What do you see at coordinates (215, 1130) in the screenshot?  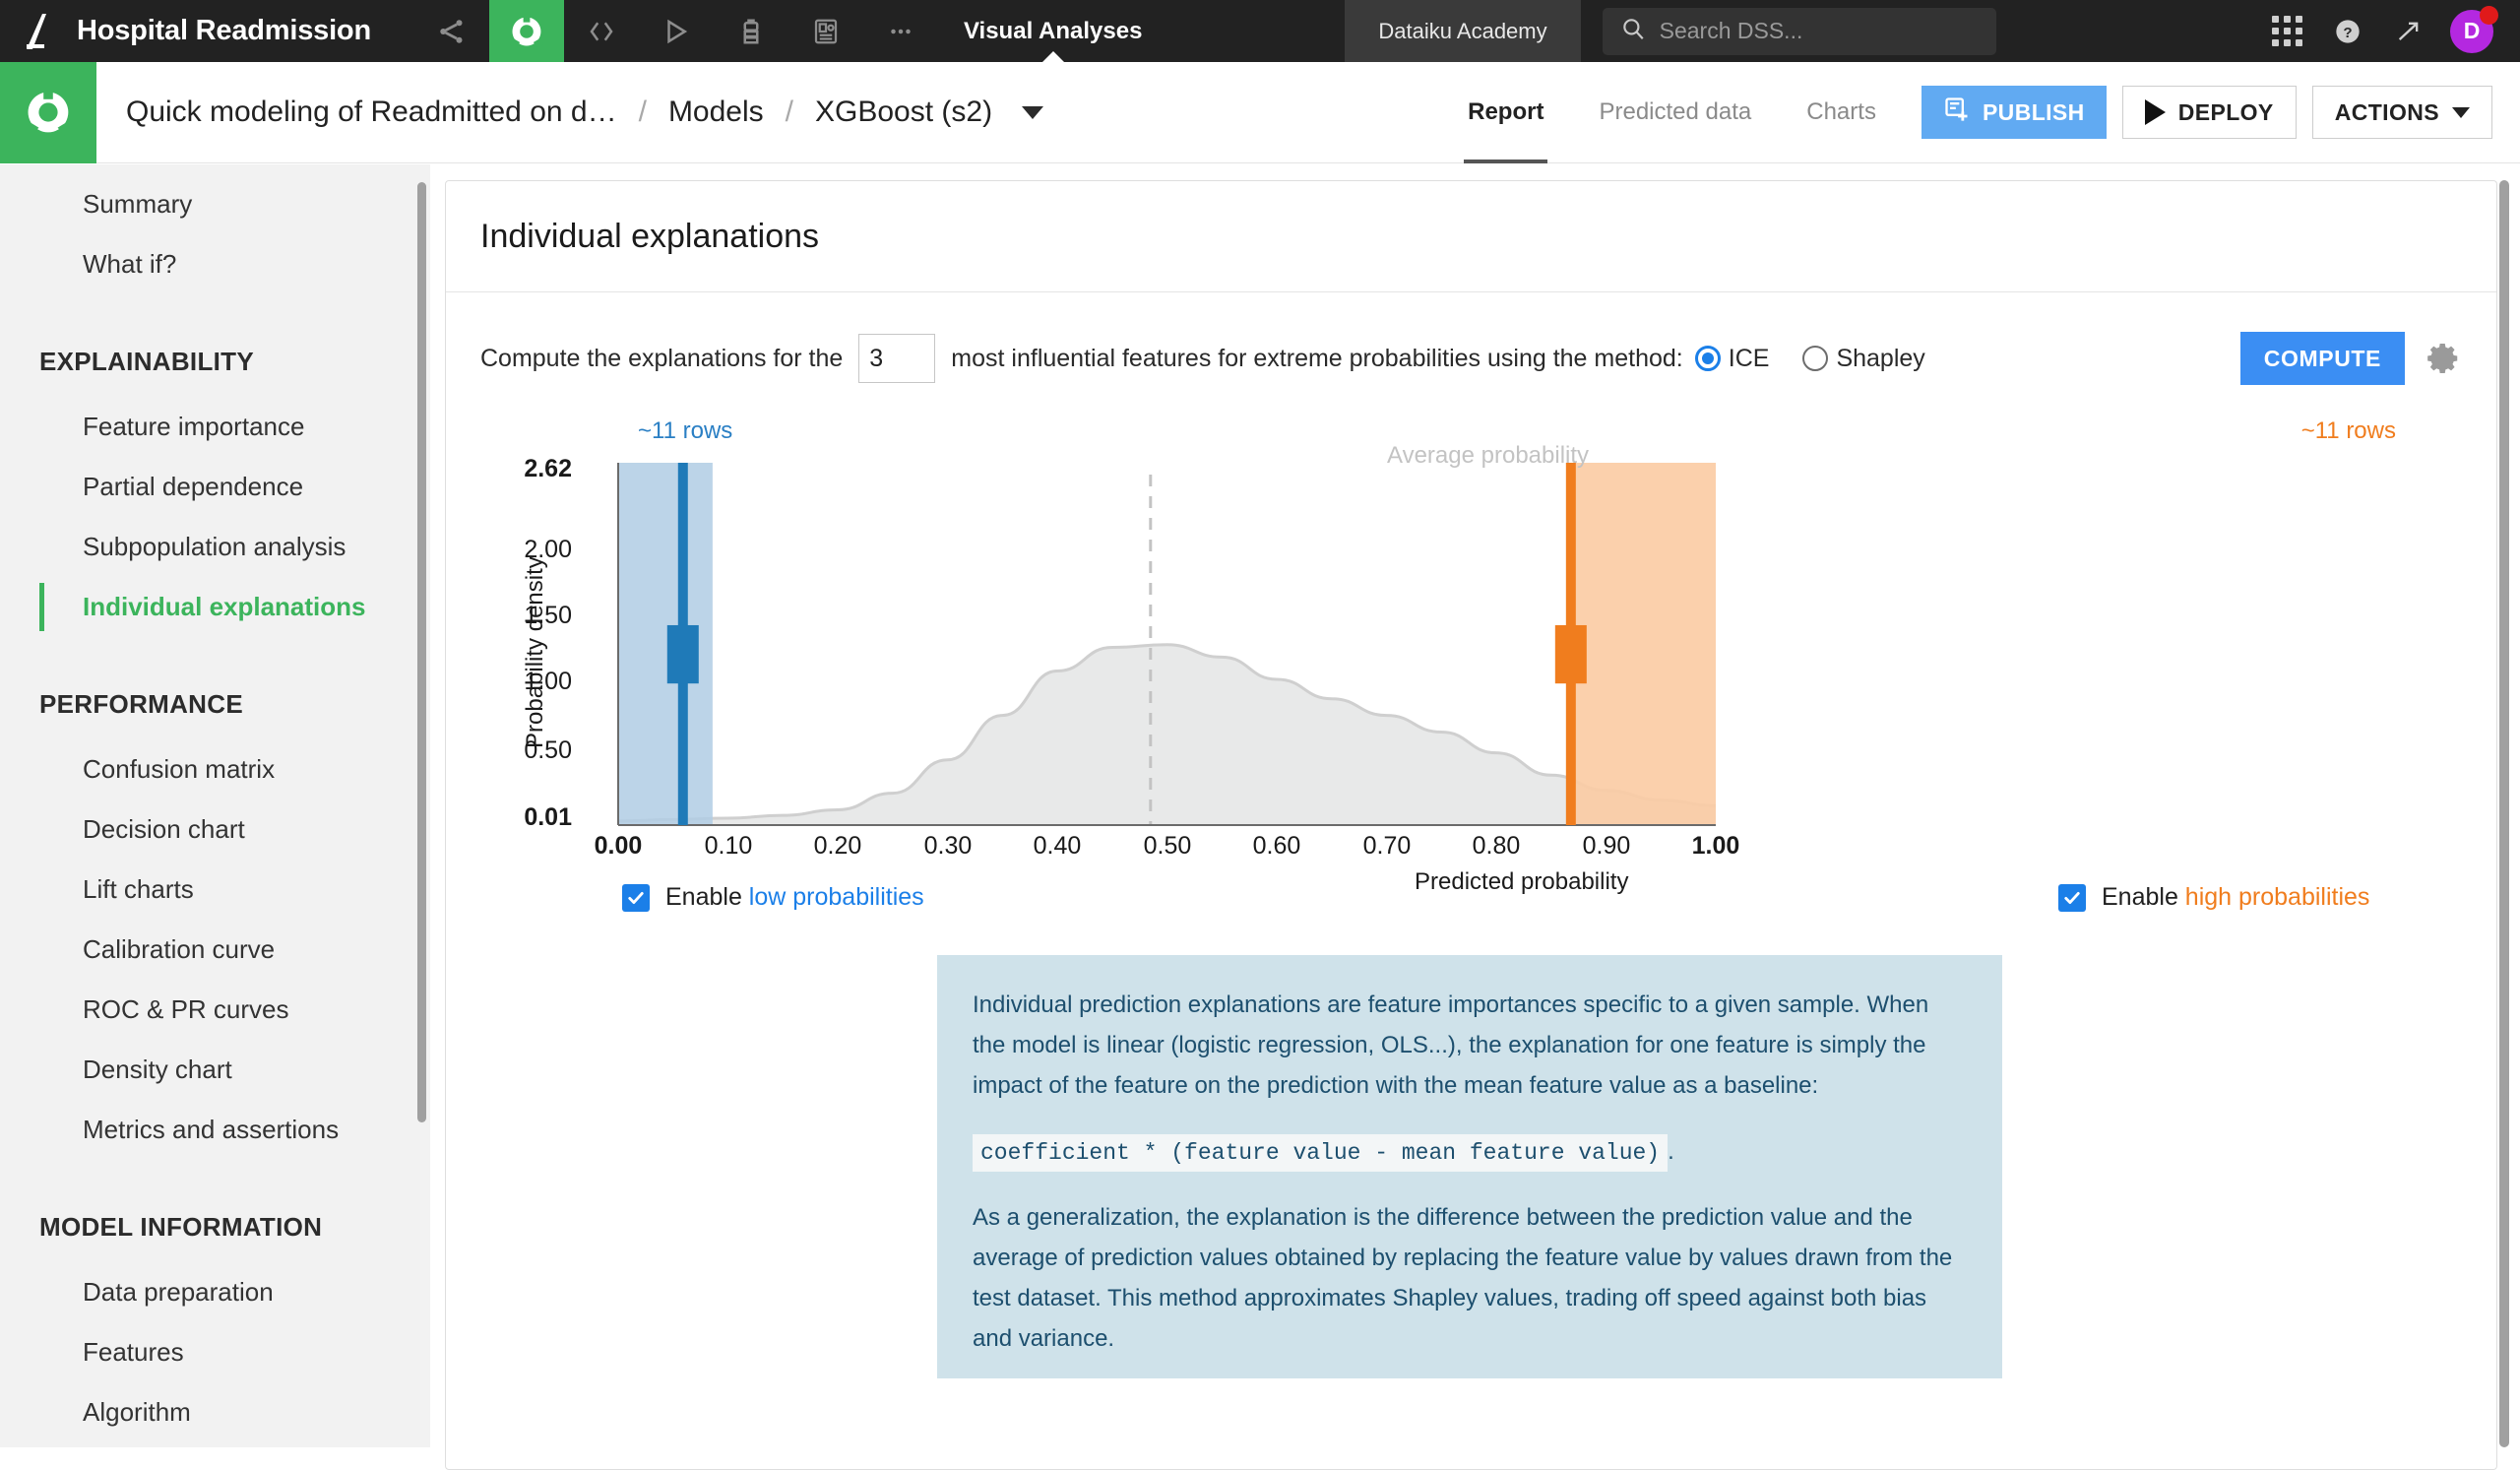 I see `sidebar-item-metrics-and-assertions: Metrics and assertions` at bounding box center [215, 1130].